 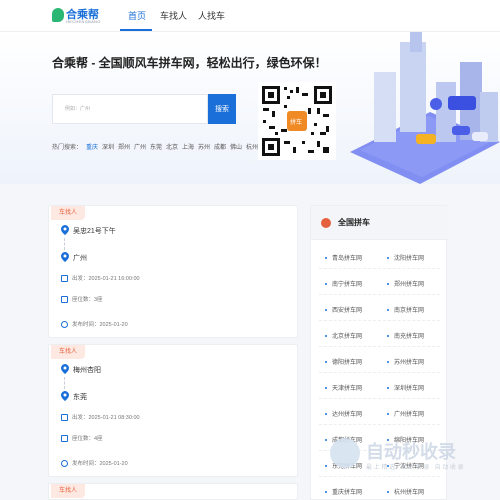 I want to click on search-input, so click(x=131, y=109).